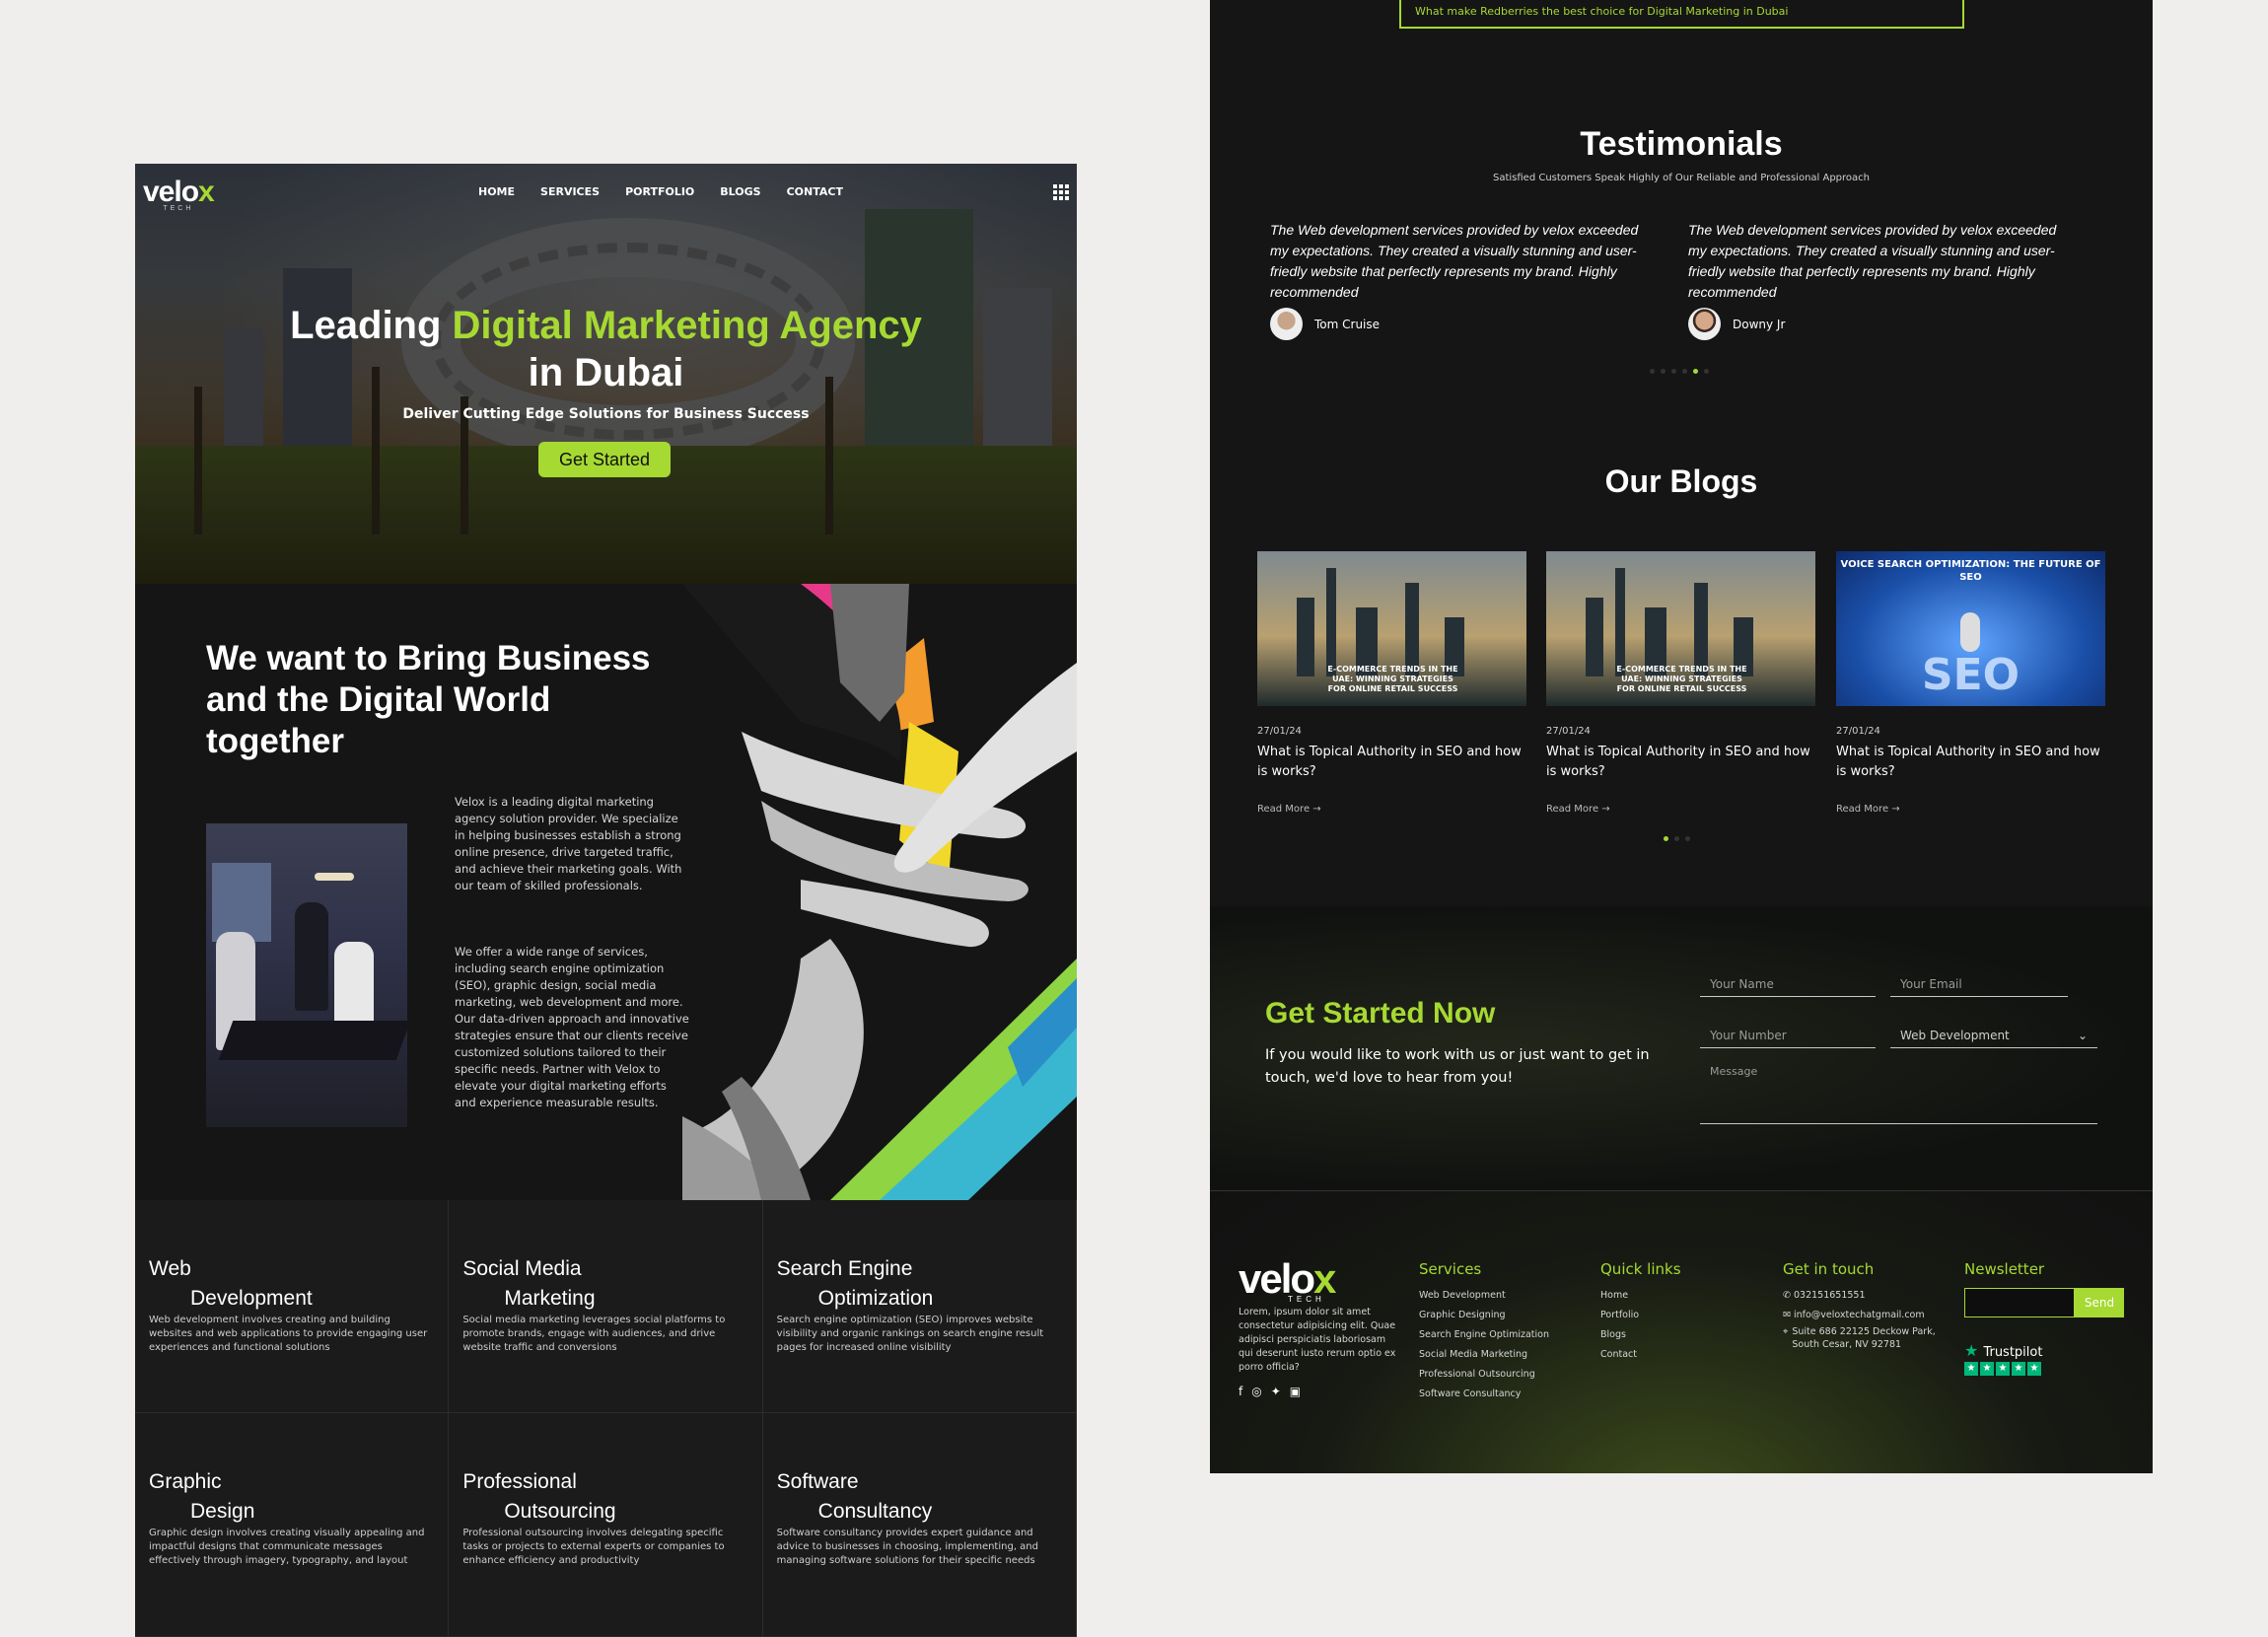  Describe the element at coordinates (171, 192) in the screenshot. I see `logo-text: velo` at that location.